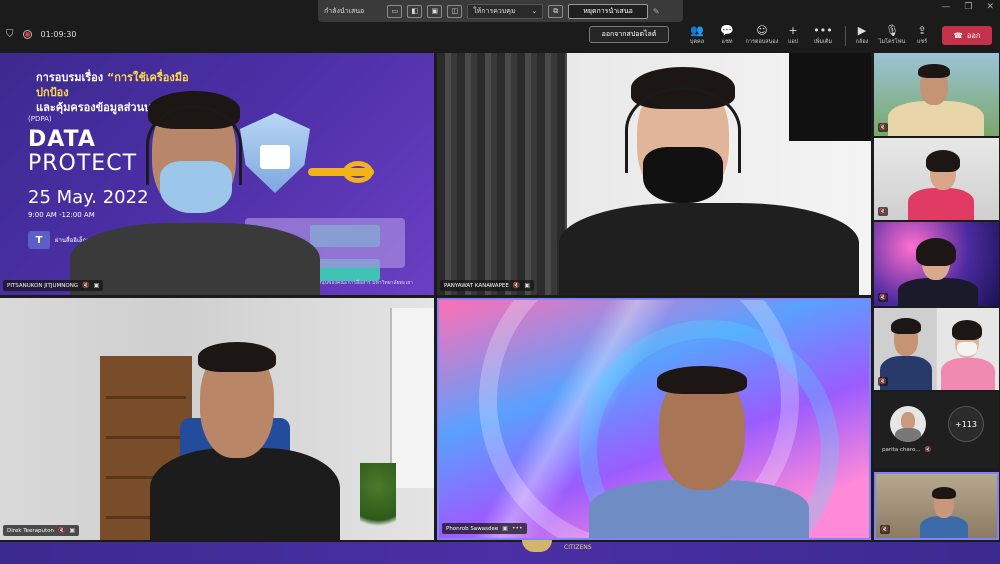  Describe the element at coordinates (71, 77) in the screenshot. I see `slide-title-prefix: การอบรมเรื่อง` at that location.